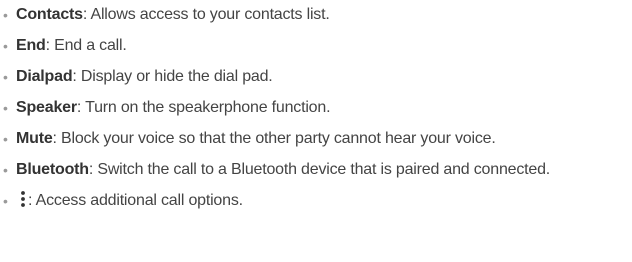 This screenshot has width=632, height=262. I want to click on item-term: Mute, so click(34, 138).